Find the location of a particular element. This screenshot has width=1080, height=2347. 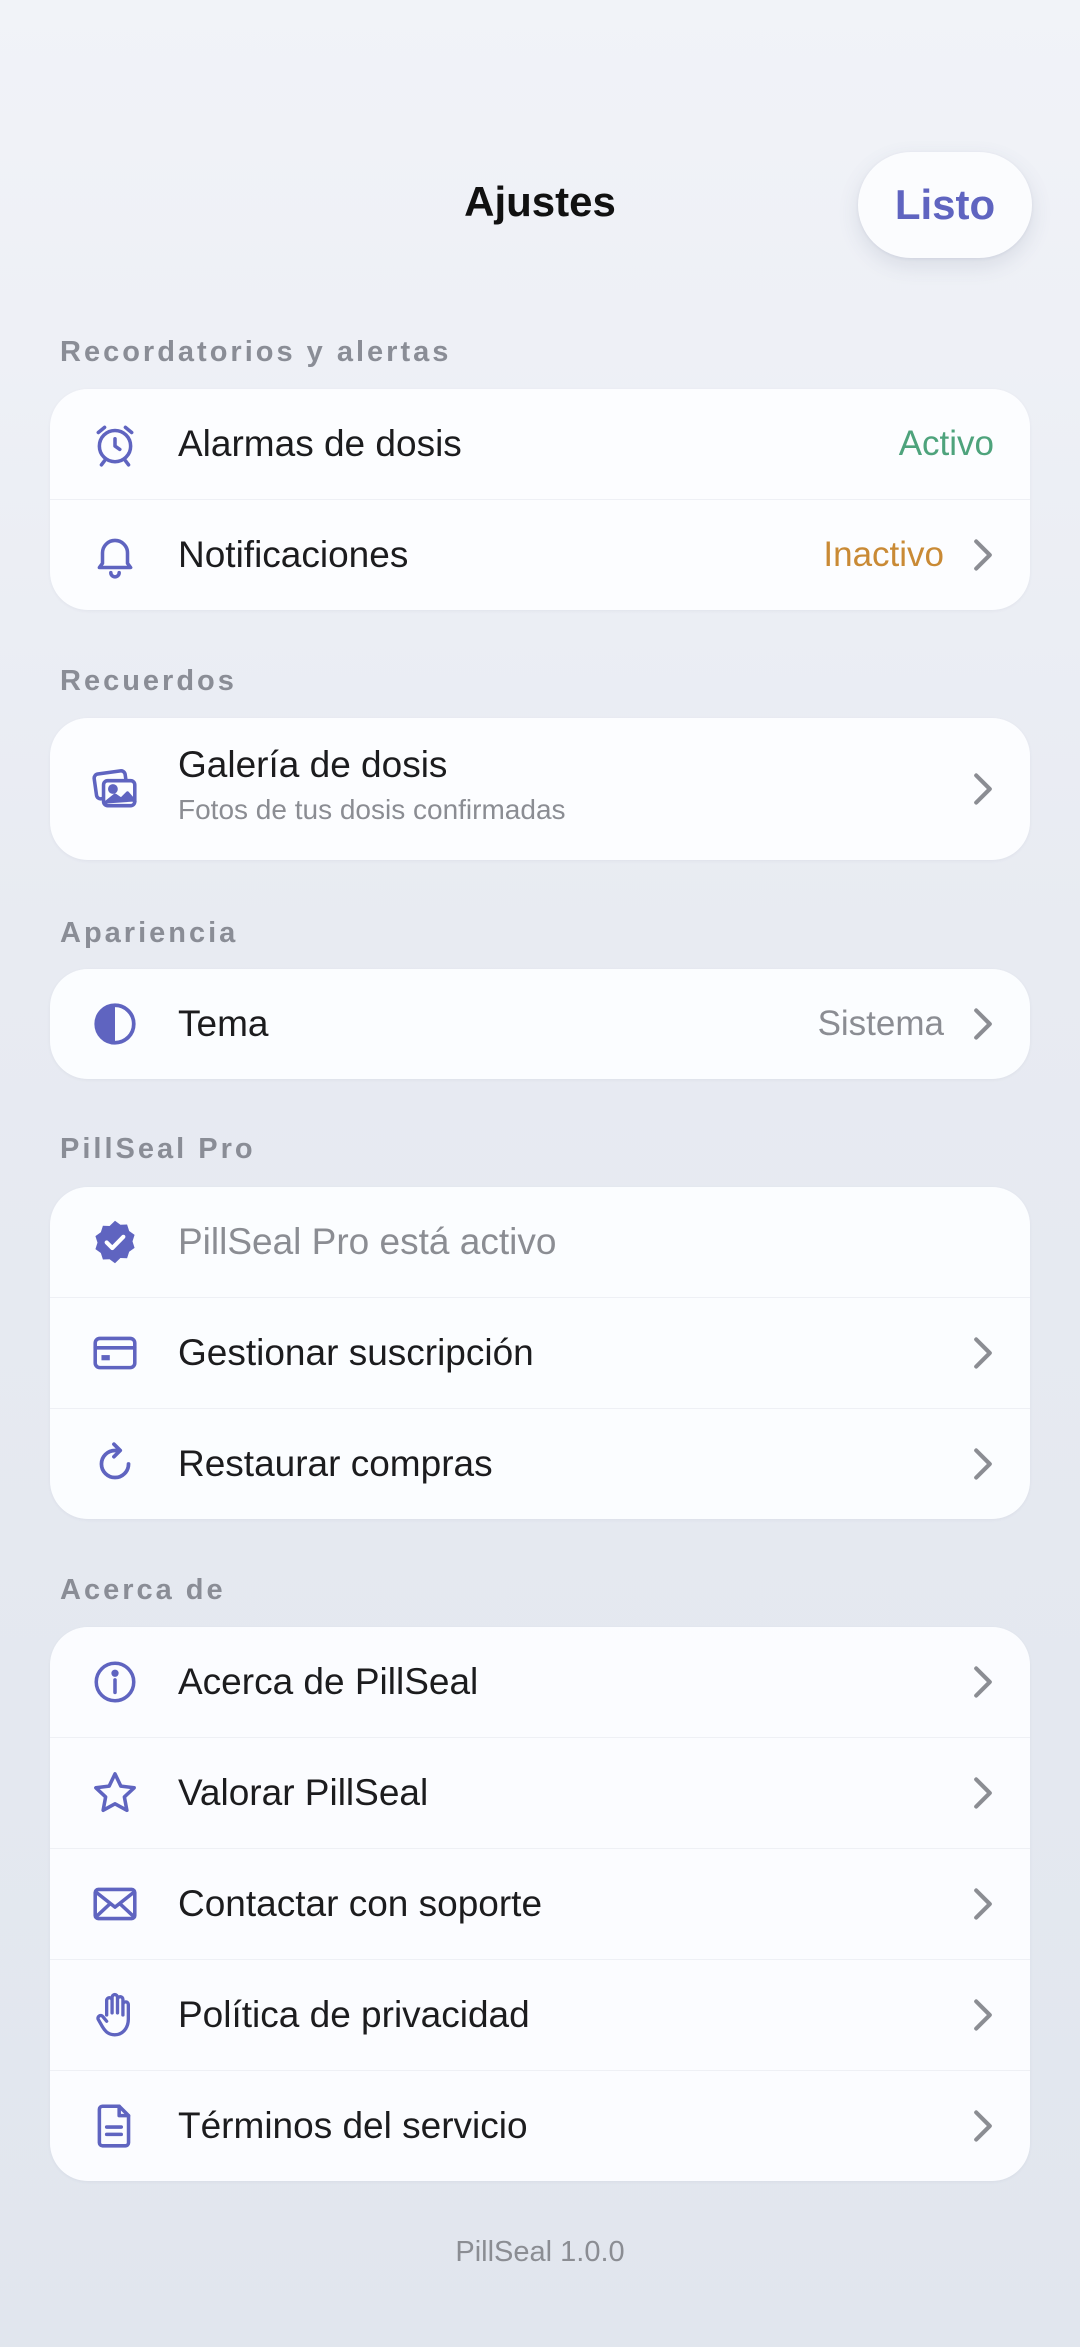

done-button: Listo is located at coordinates (945, 205).